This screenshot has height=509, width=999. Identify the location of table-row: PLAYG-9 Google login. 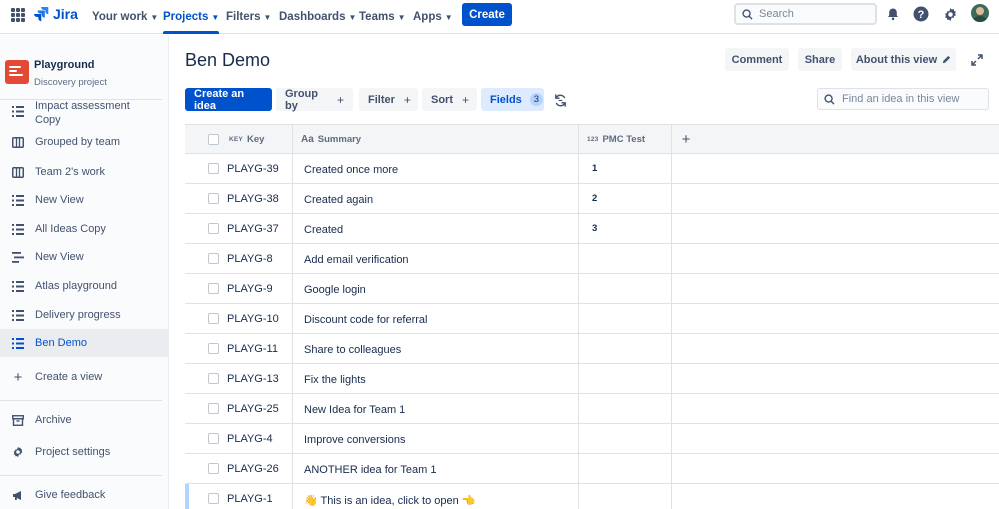
(592, 289).